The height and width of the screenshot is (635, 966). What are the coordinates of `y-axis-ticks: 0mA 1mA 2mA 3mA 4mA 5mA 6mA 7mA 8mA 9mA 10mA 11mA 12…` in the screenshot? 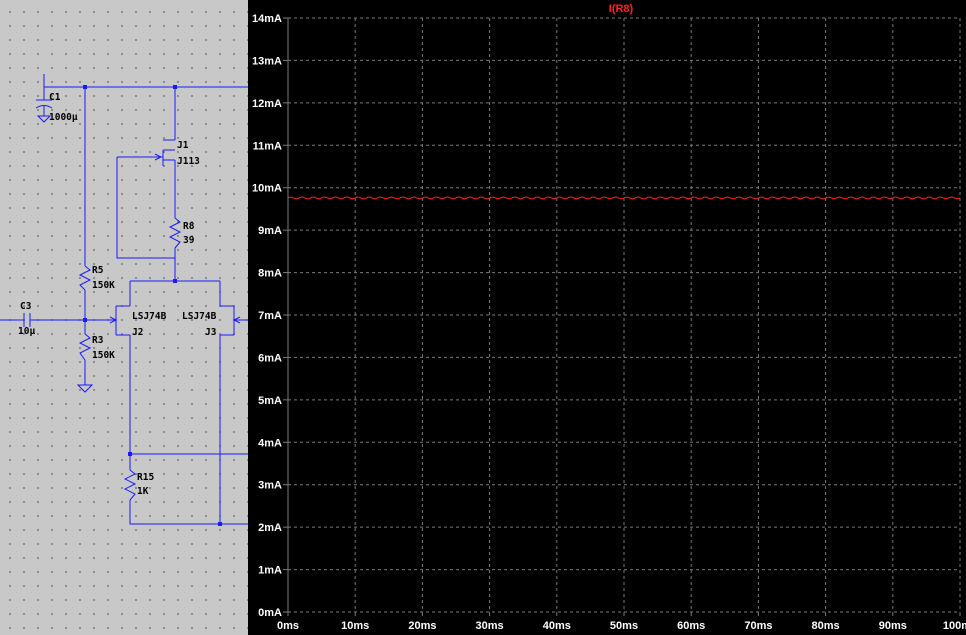 It's located at (267, 316).